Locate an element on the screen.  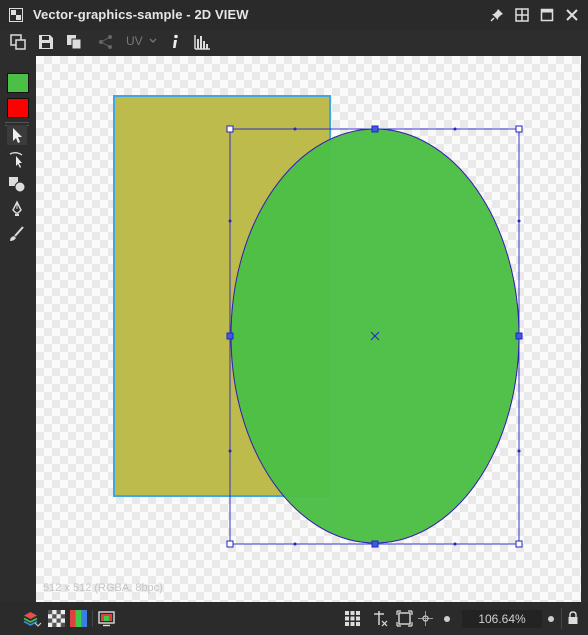
zoom-input: 106.64% is located at coordinates (502, 619).